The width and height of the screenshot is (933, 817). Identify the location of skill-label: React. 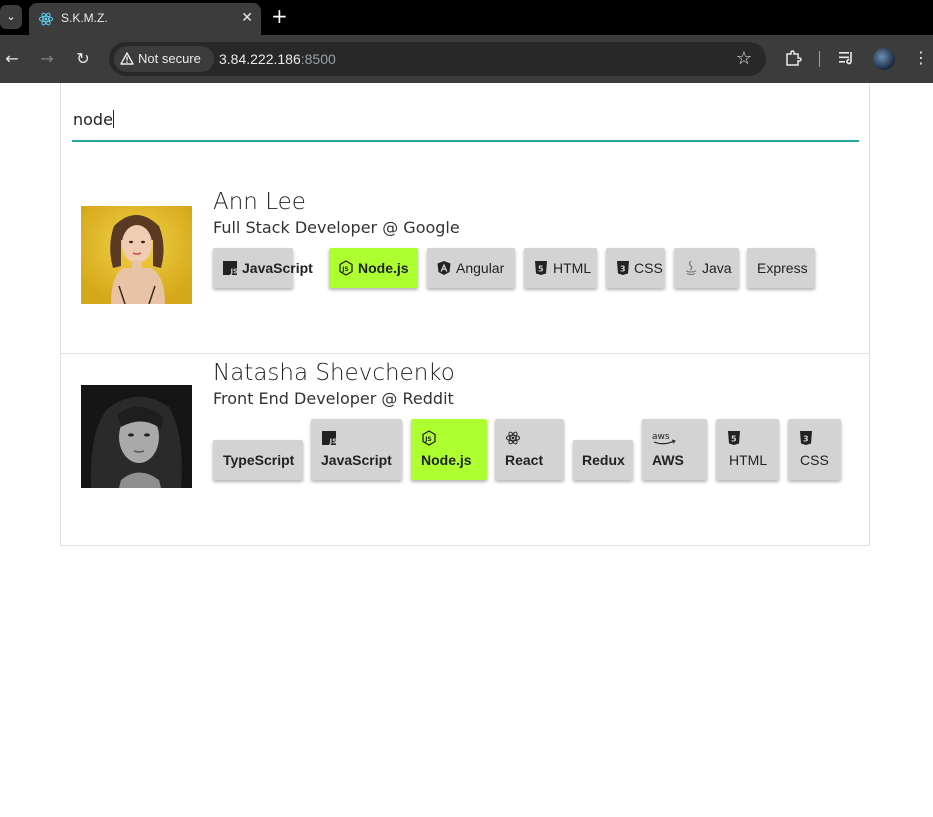
(524, 460).